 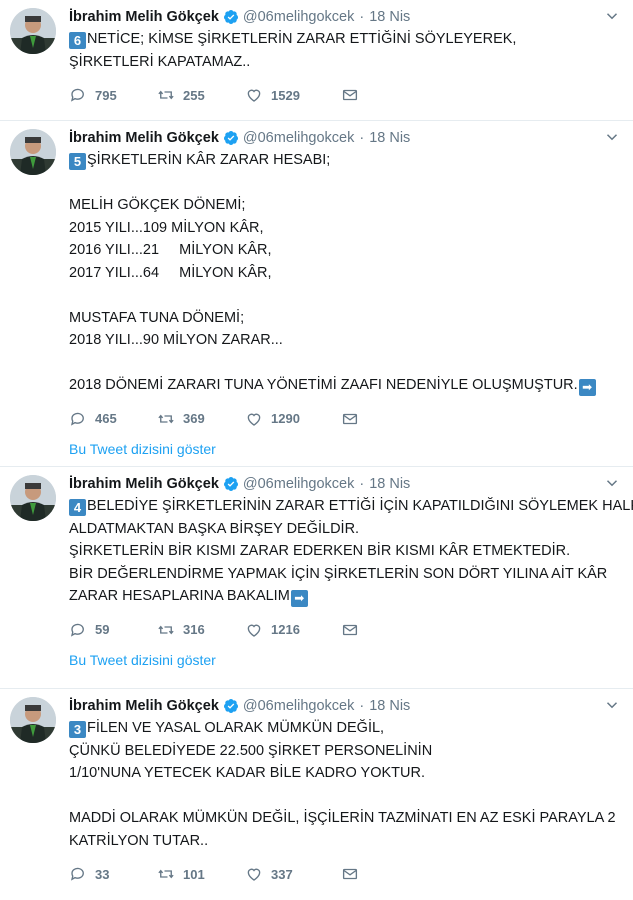 I want to click on tweet-actions: 33 101 337, so click(x=344, y=874).